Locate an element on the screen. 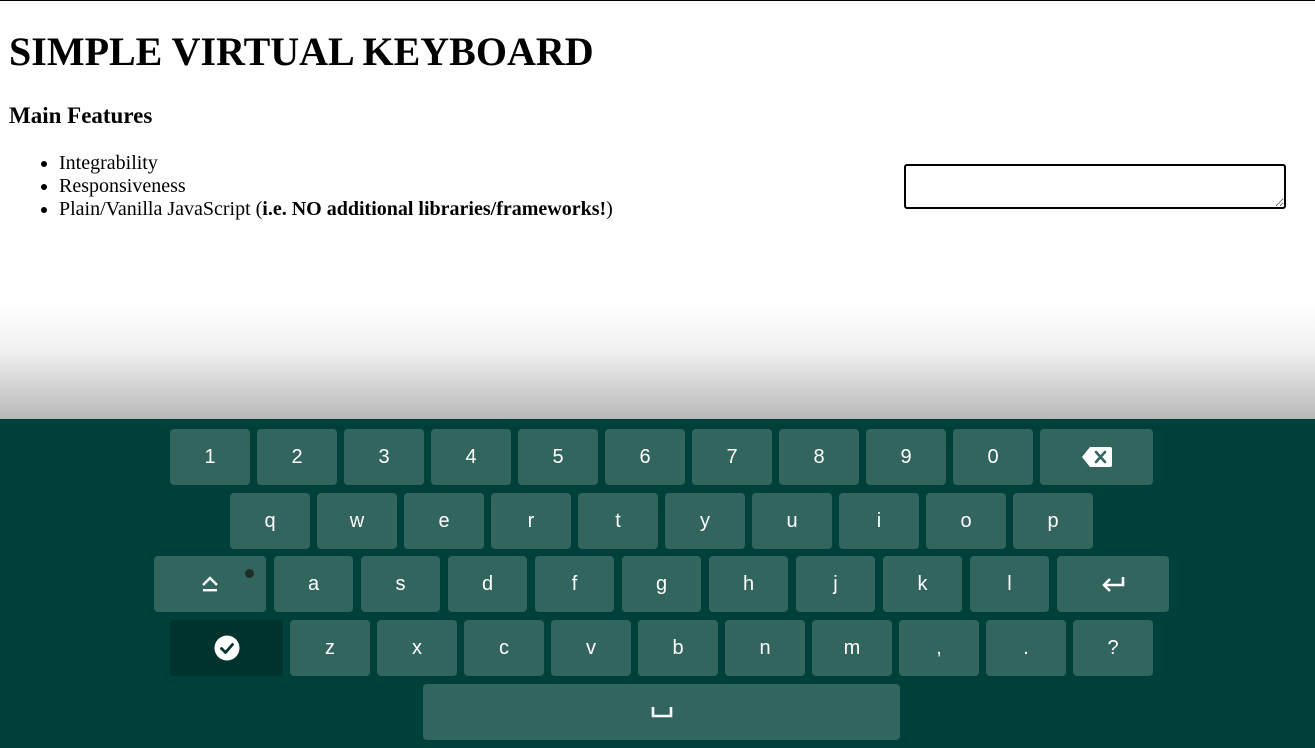 The height and width of the screenshot is (748, 1315). key-o: o is located at coordinates (966, 521).